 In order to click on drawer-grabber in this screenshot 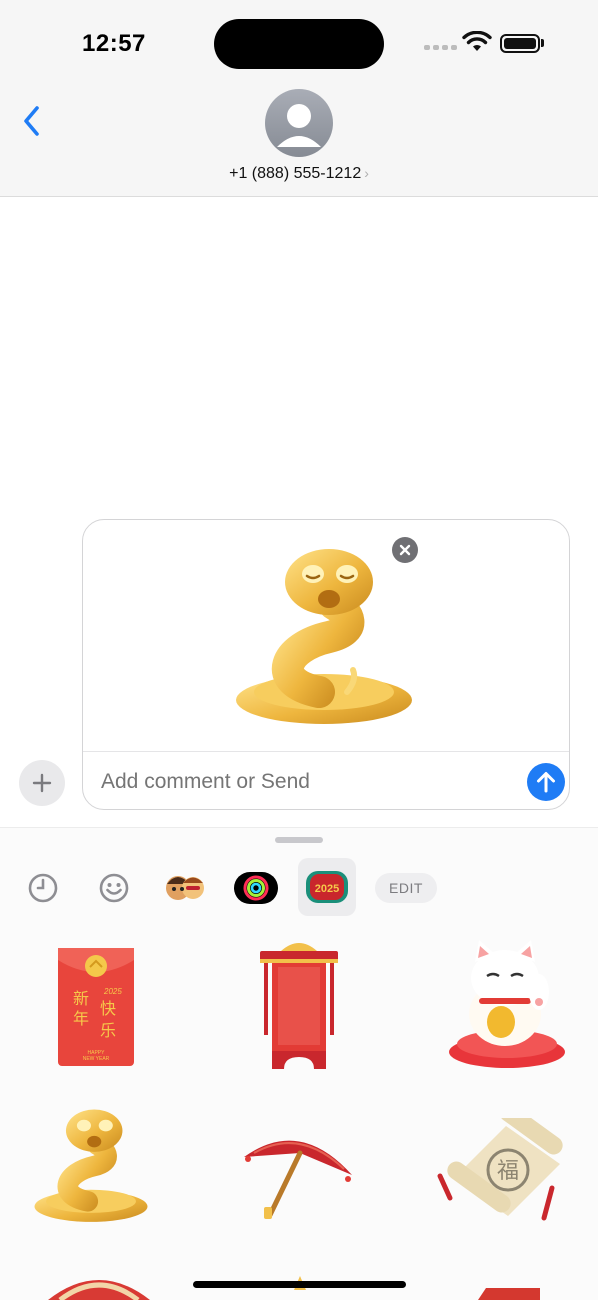, I will do `click(299, 840)`.